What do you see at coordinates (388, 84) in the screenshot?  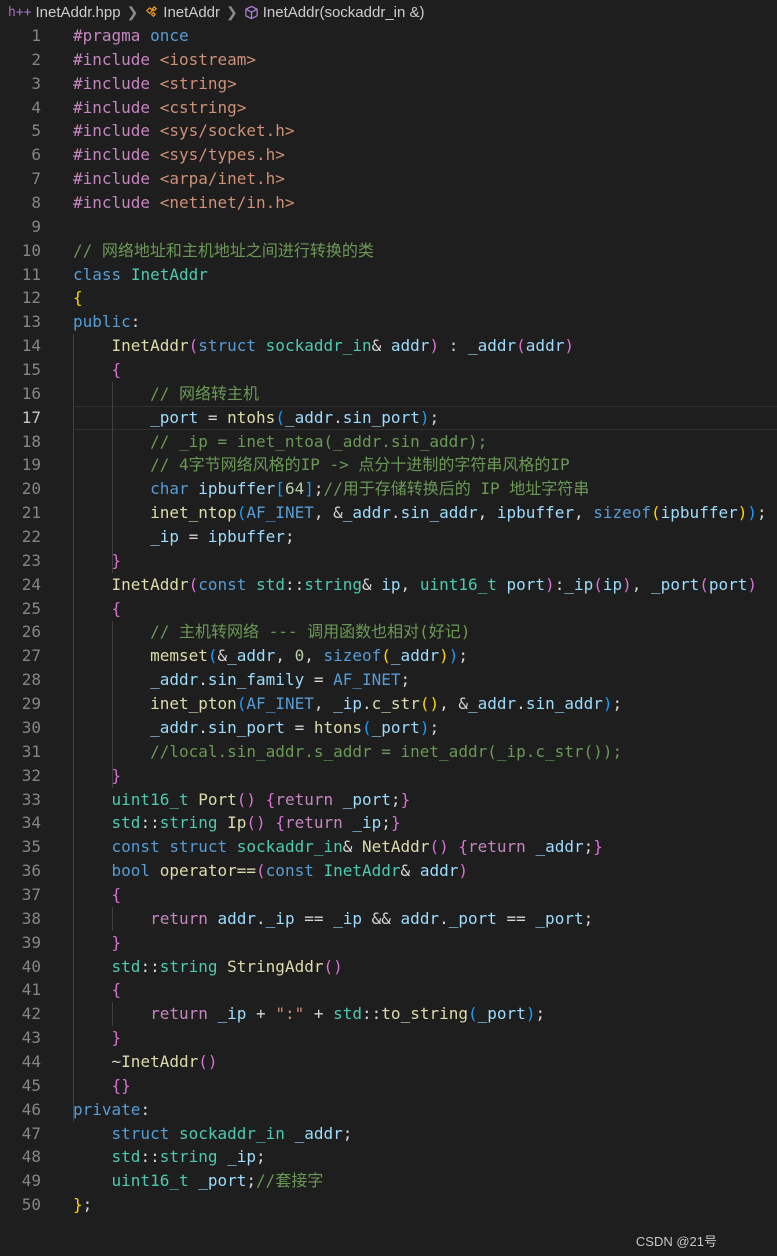 I see `code-line: 3 #include <string>` at bounding box center [388, 84].